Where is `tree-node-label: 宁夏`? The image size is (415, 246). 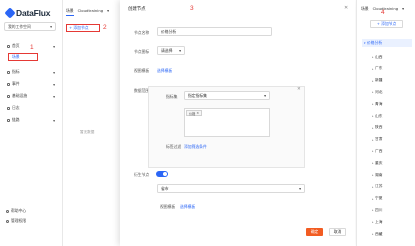
tree-node-label: 宁夏 is located at coordinates (379, 198).